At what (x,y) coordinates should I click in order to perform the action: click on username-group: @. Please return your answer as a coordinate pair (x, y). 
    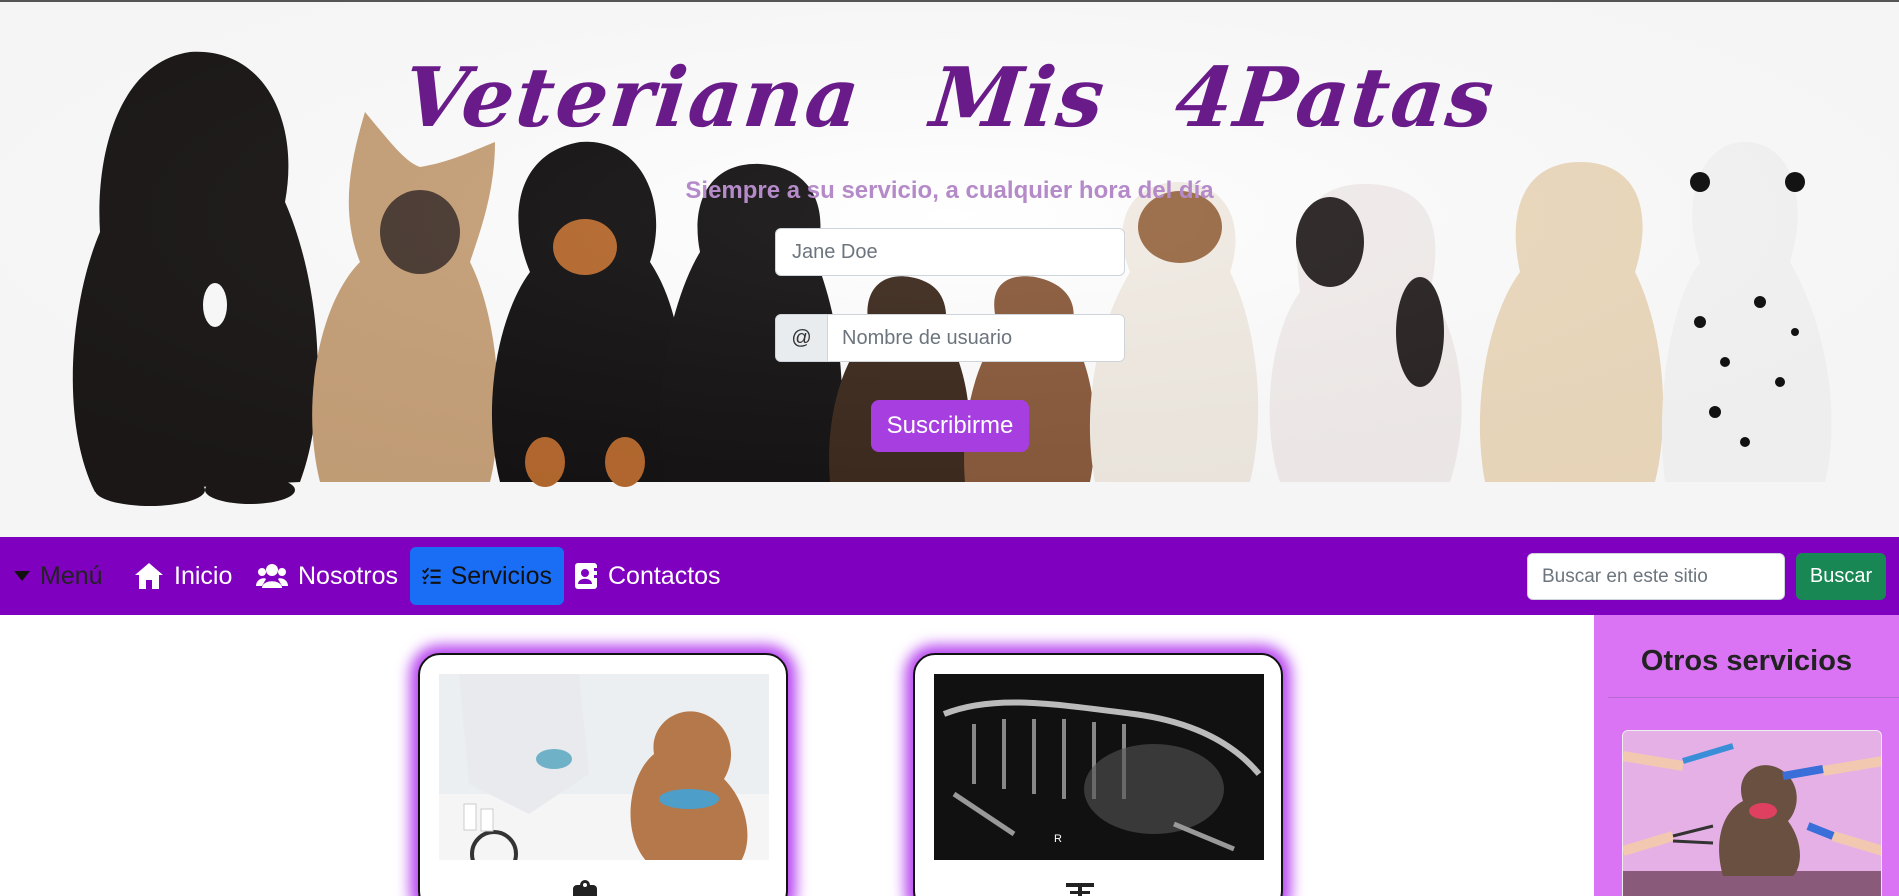
    Looking at the image, I should click on (950, 338).